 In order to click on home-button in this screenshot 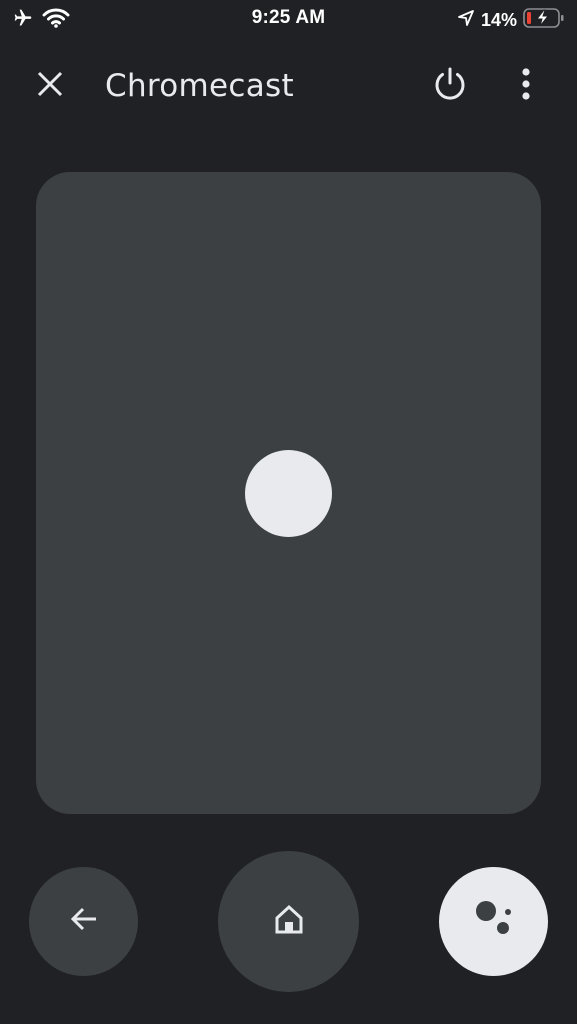, I will do `click(288, 921)`.